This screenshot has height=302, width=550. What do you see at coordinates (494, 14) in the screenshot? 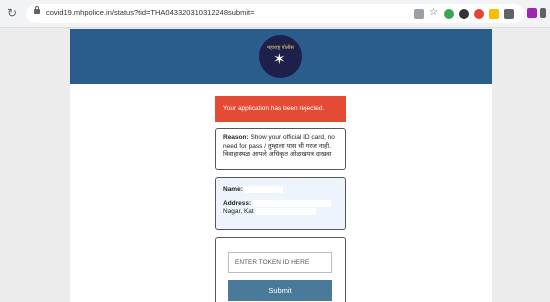
I see `extension-yellow-icon` at bounding box center [494, 14].